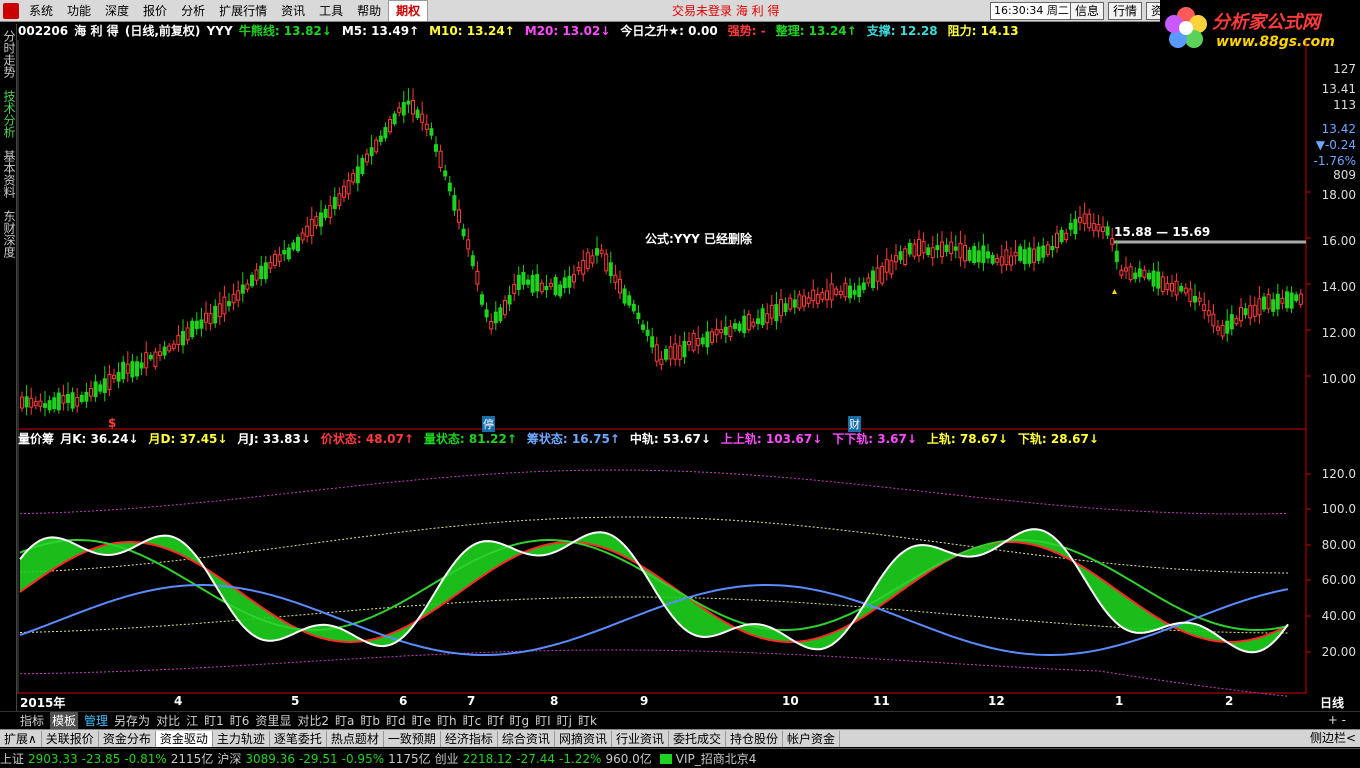  Describe the element at coordinates (344, 720) in the screenshot. I see `indicator-tab: 盯a` at that location.